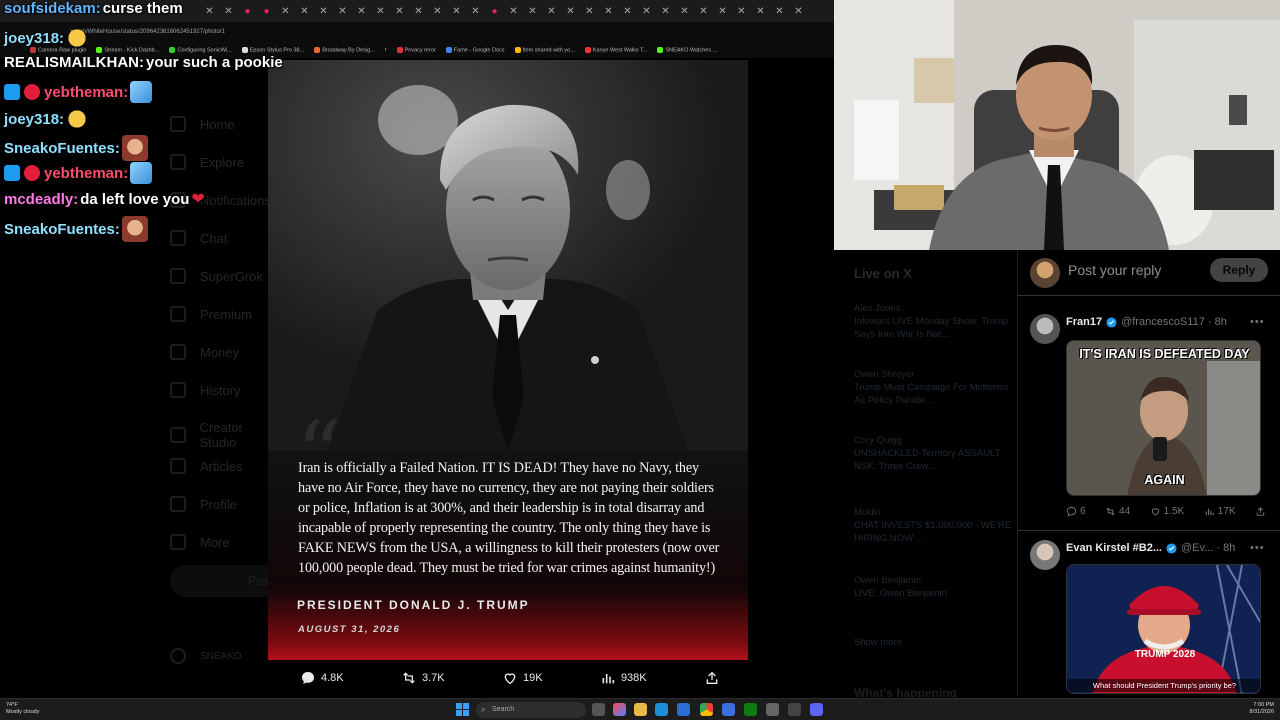 Image resolution: width=1280 pixels, height=720 pixels. What do you see at coordinates (728, 709) in the screenshot?
I see `vscode-icon` at bounding box center [728, 709].